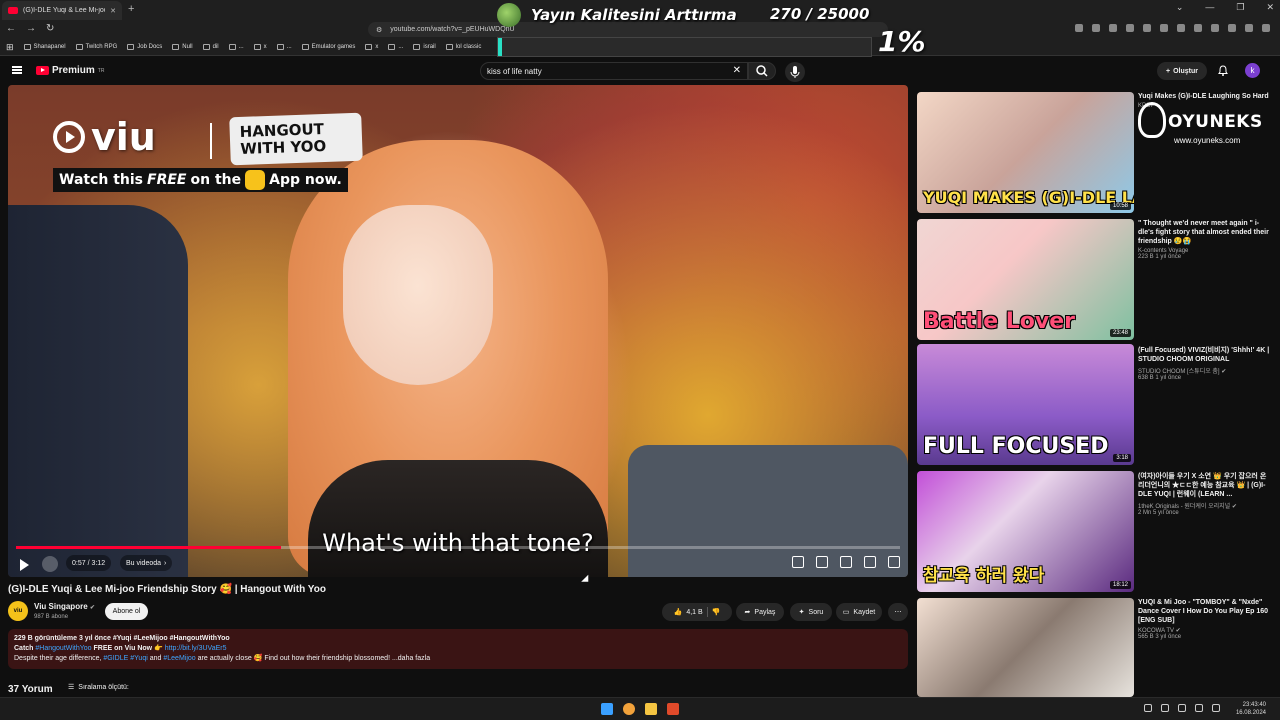 The height and width of the screenshot is (720, 1280). Describe the element at coordinates (1182, 708) in the screenshot. I see `language-icon` at that location.